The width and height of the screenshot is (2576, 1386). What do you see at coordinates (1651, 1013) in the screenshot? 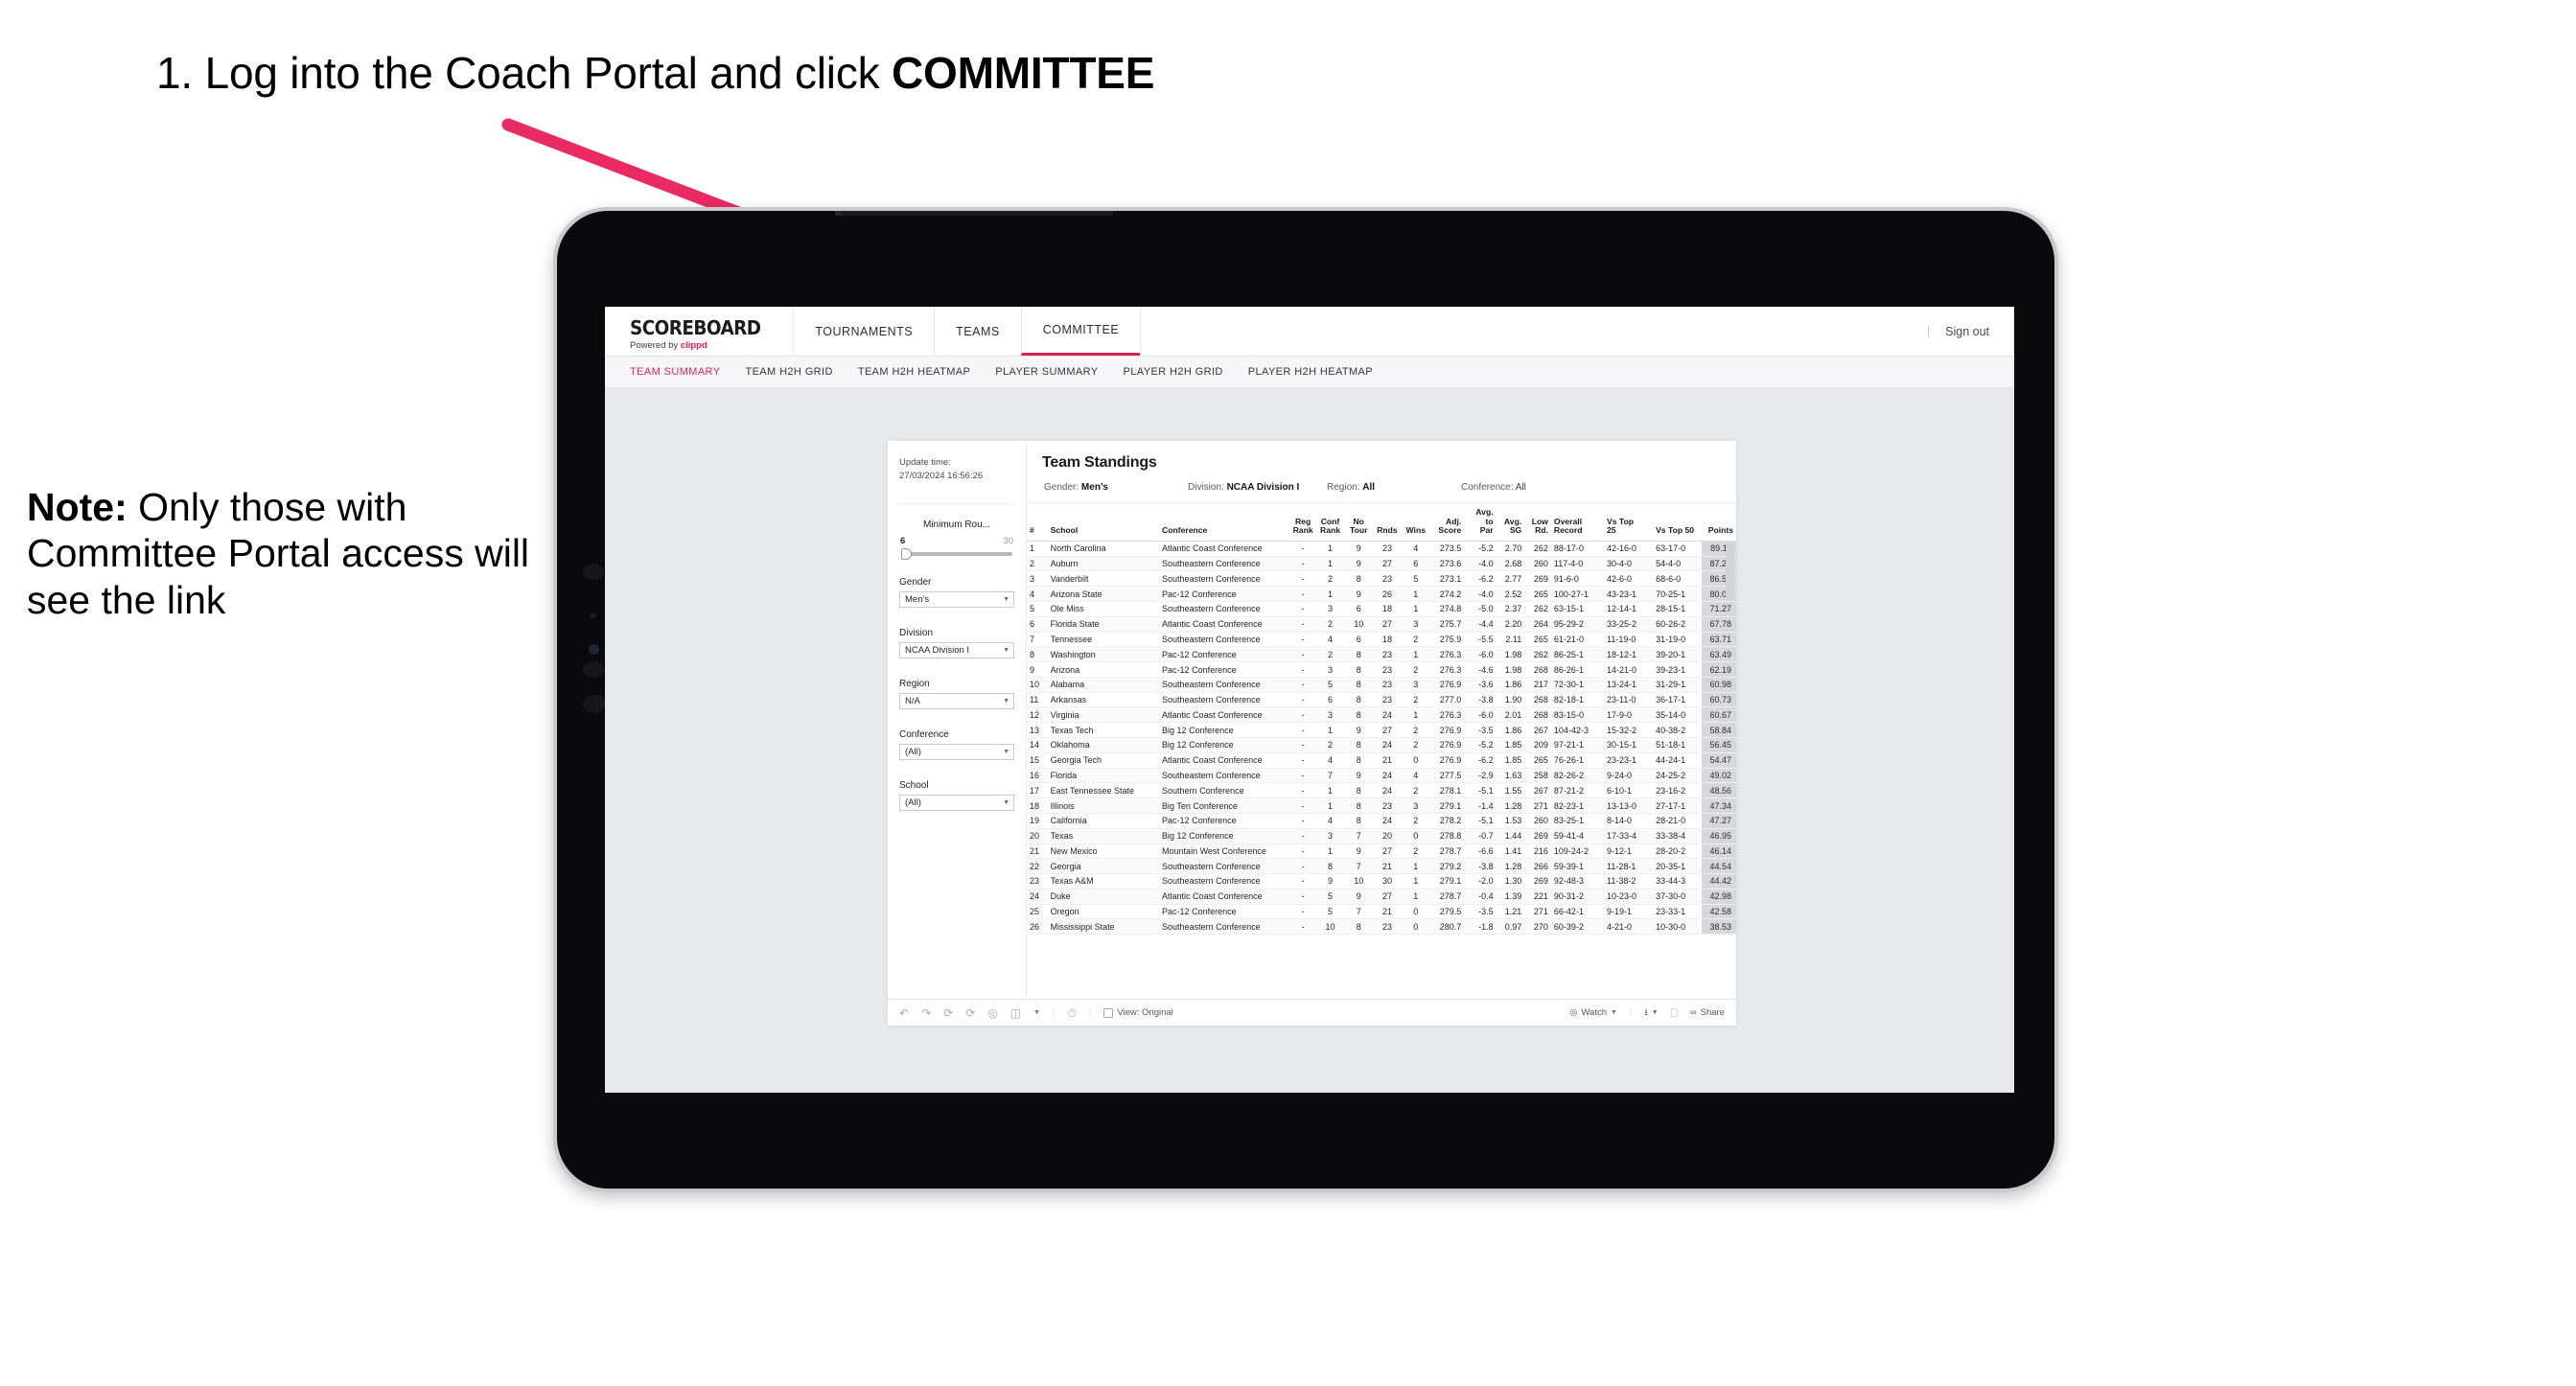
I see `download-button: ⭳ ▼` at bounding box center [1651, 1013].